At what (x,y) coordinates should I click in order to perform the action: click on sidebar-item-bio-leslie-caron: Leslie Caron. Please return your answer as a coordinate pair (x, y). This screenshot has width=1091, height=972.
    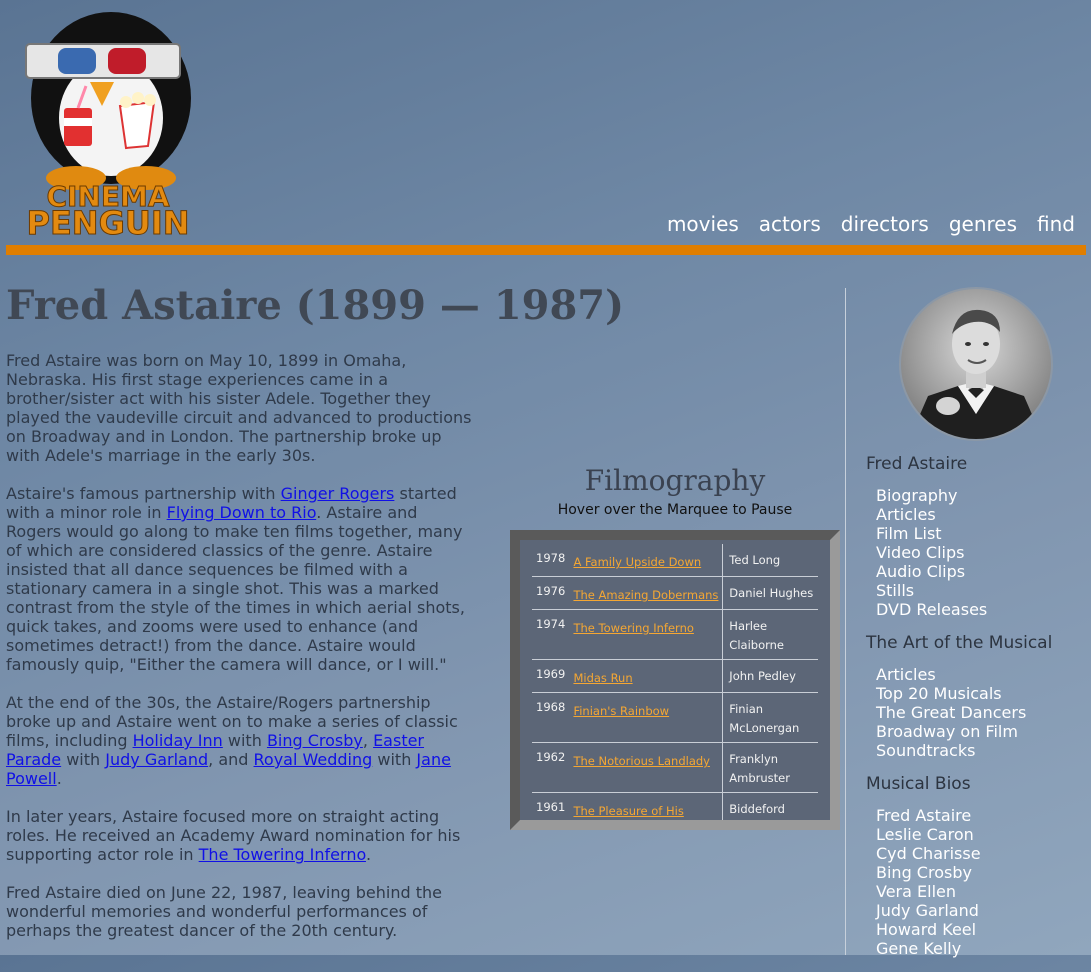
    Looking at the image, I should click on (925, 834).